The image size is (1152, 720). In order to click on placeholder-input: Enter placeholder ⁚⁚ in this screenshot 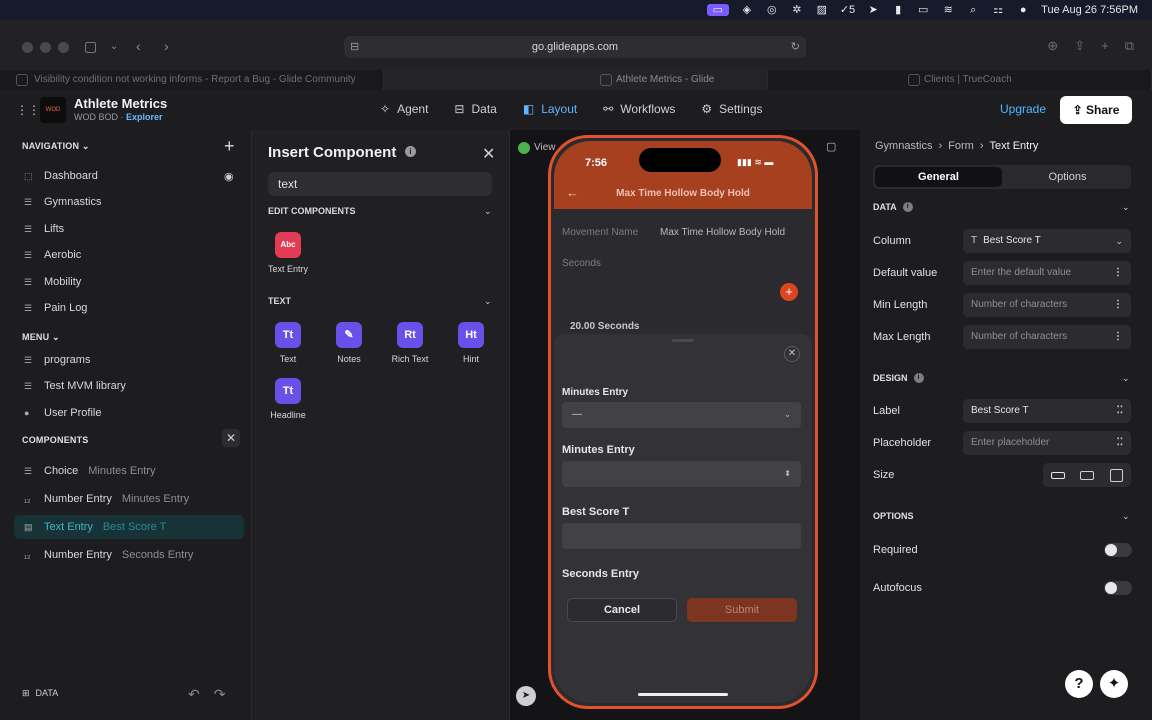, I will do `click(1047, 443)`.